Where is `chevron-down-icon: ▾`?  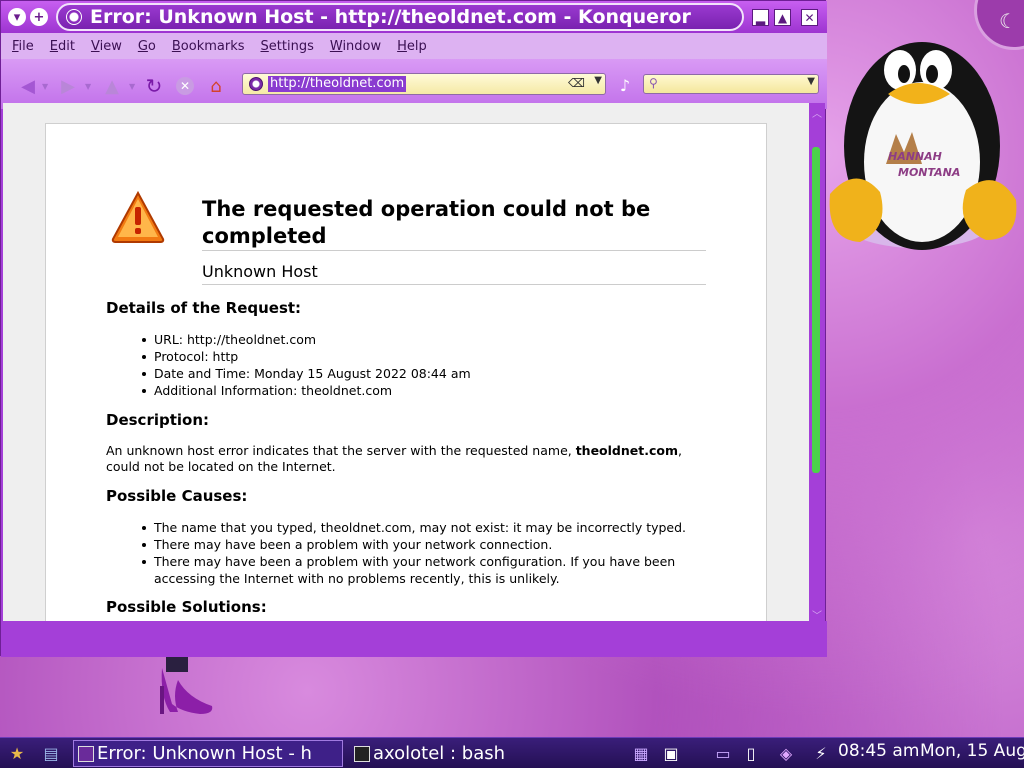
chevron-down-icon: ▾ is located at coordinates (17, 17).